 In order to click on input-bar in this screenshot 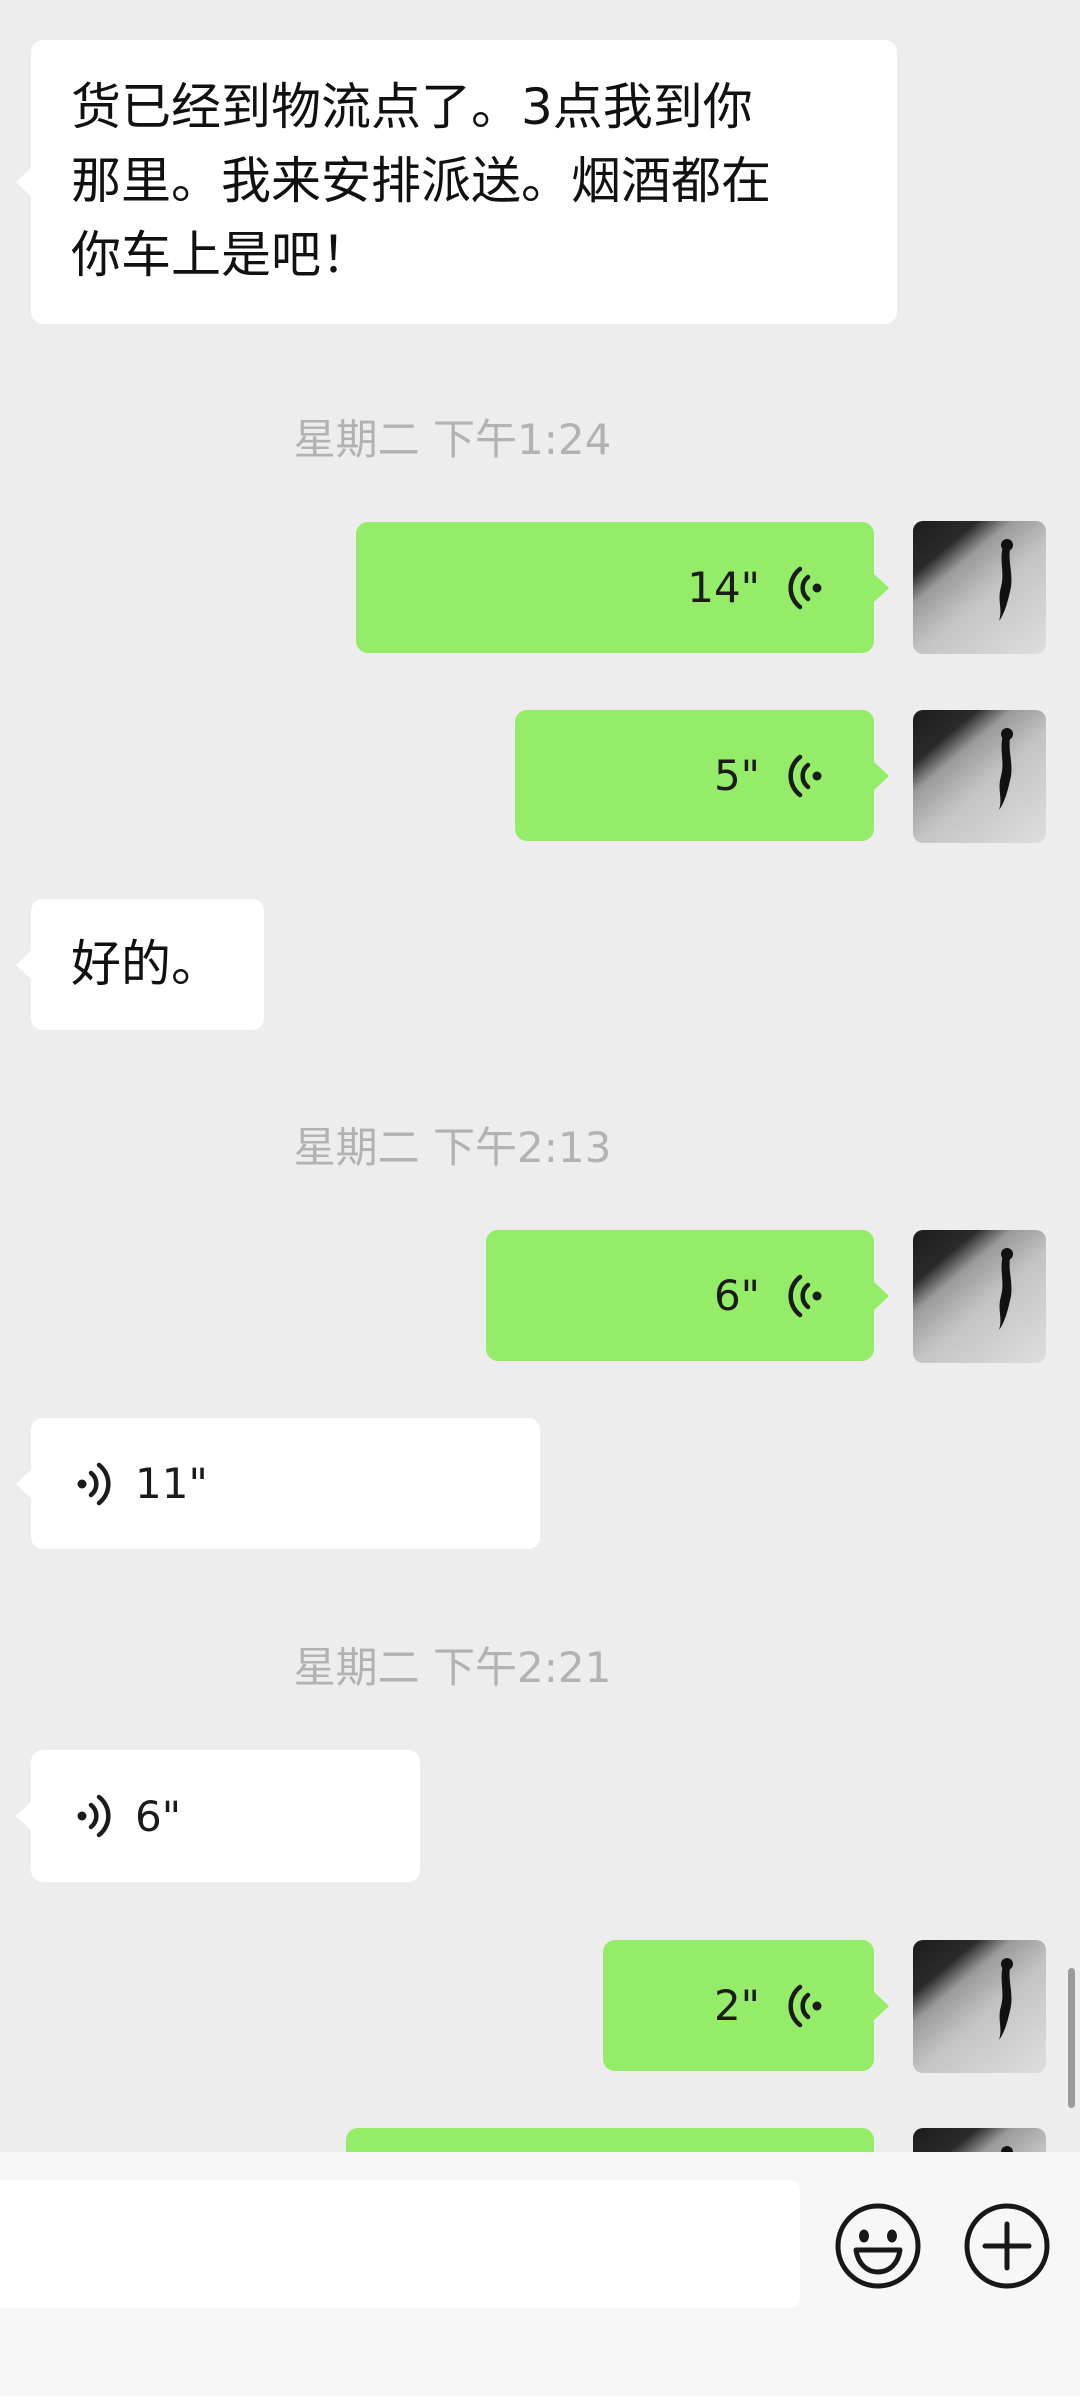, I will do `click(540, 2274)`.